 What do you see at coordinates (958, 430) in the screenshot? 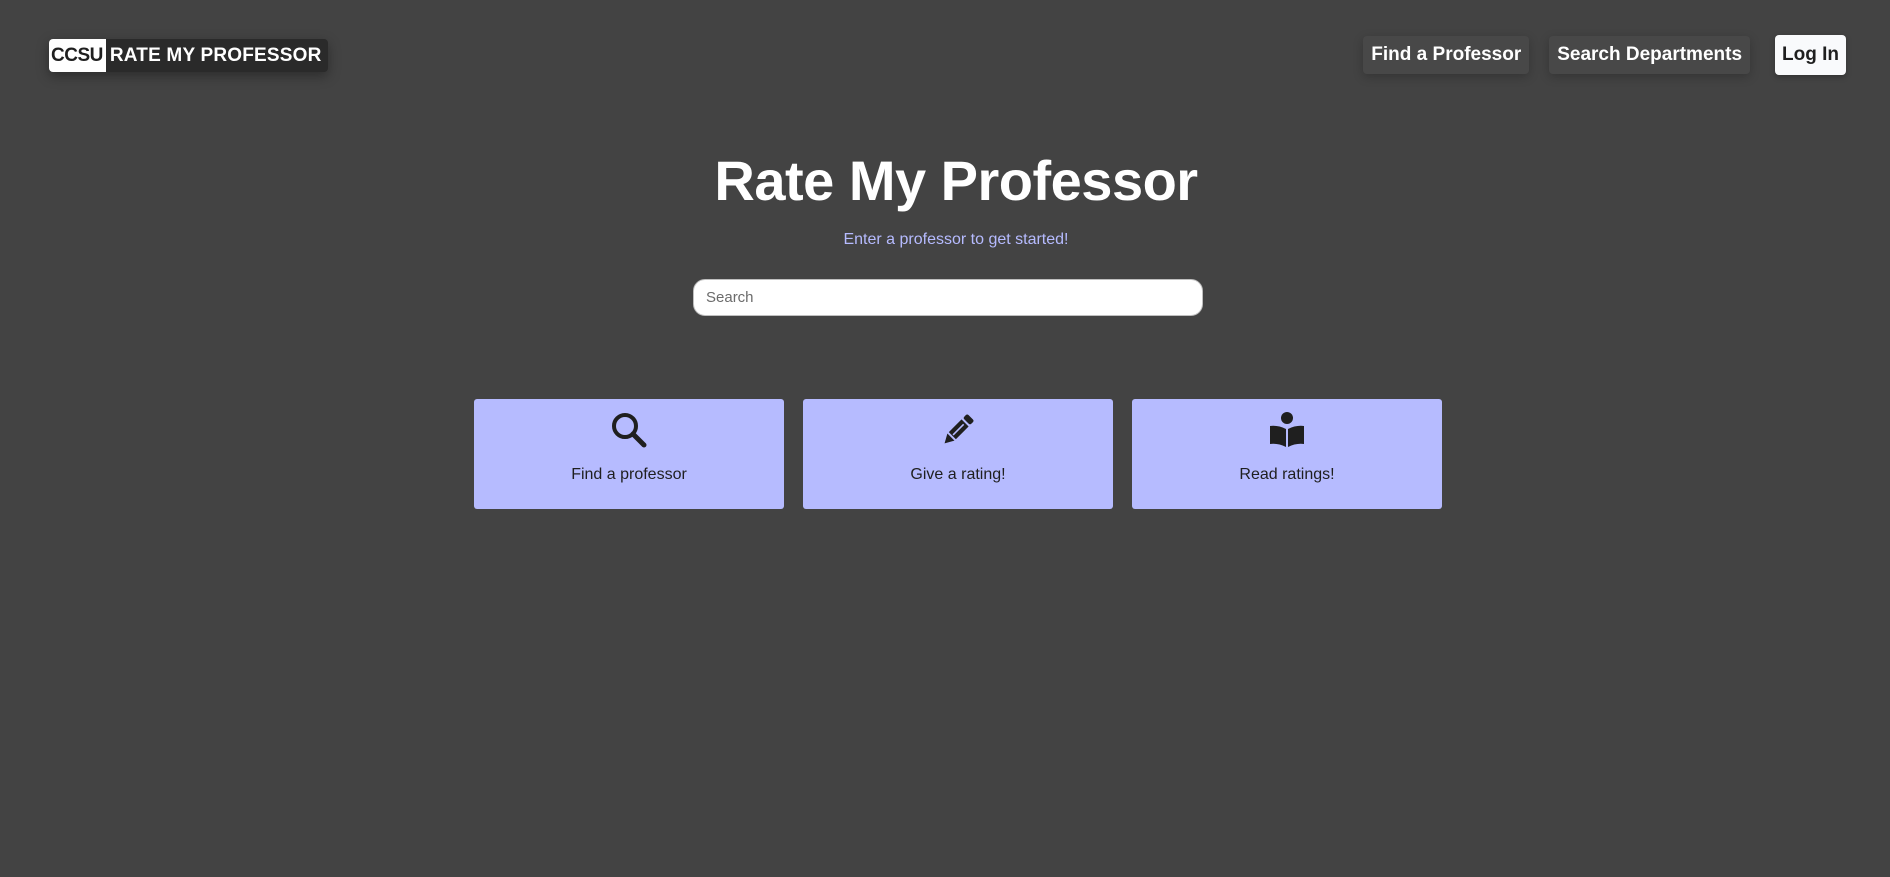
I see `pencil-icon` at bounding box center [958, 430].